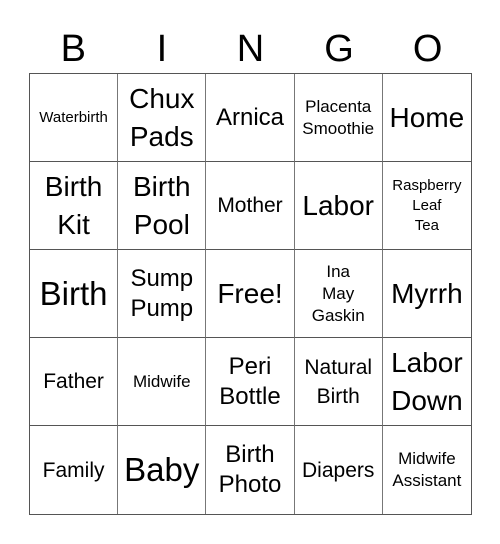 Image resolution: width=500 pixels, height=544 pixels. I want to click on bingo-cell: Birth, so click(74, 294).